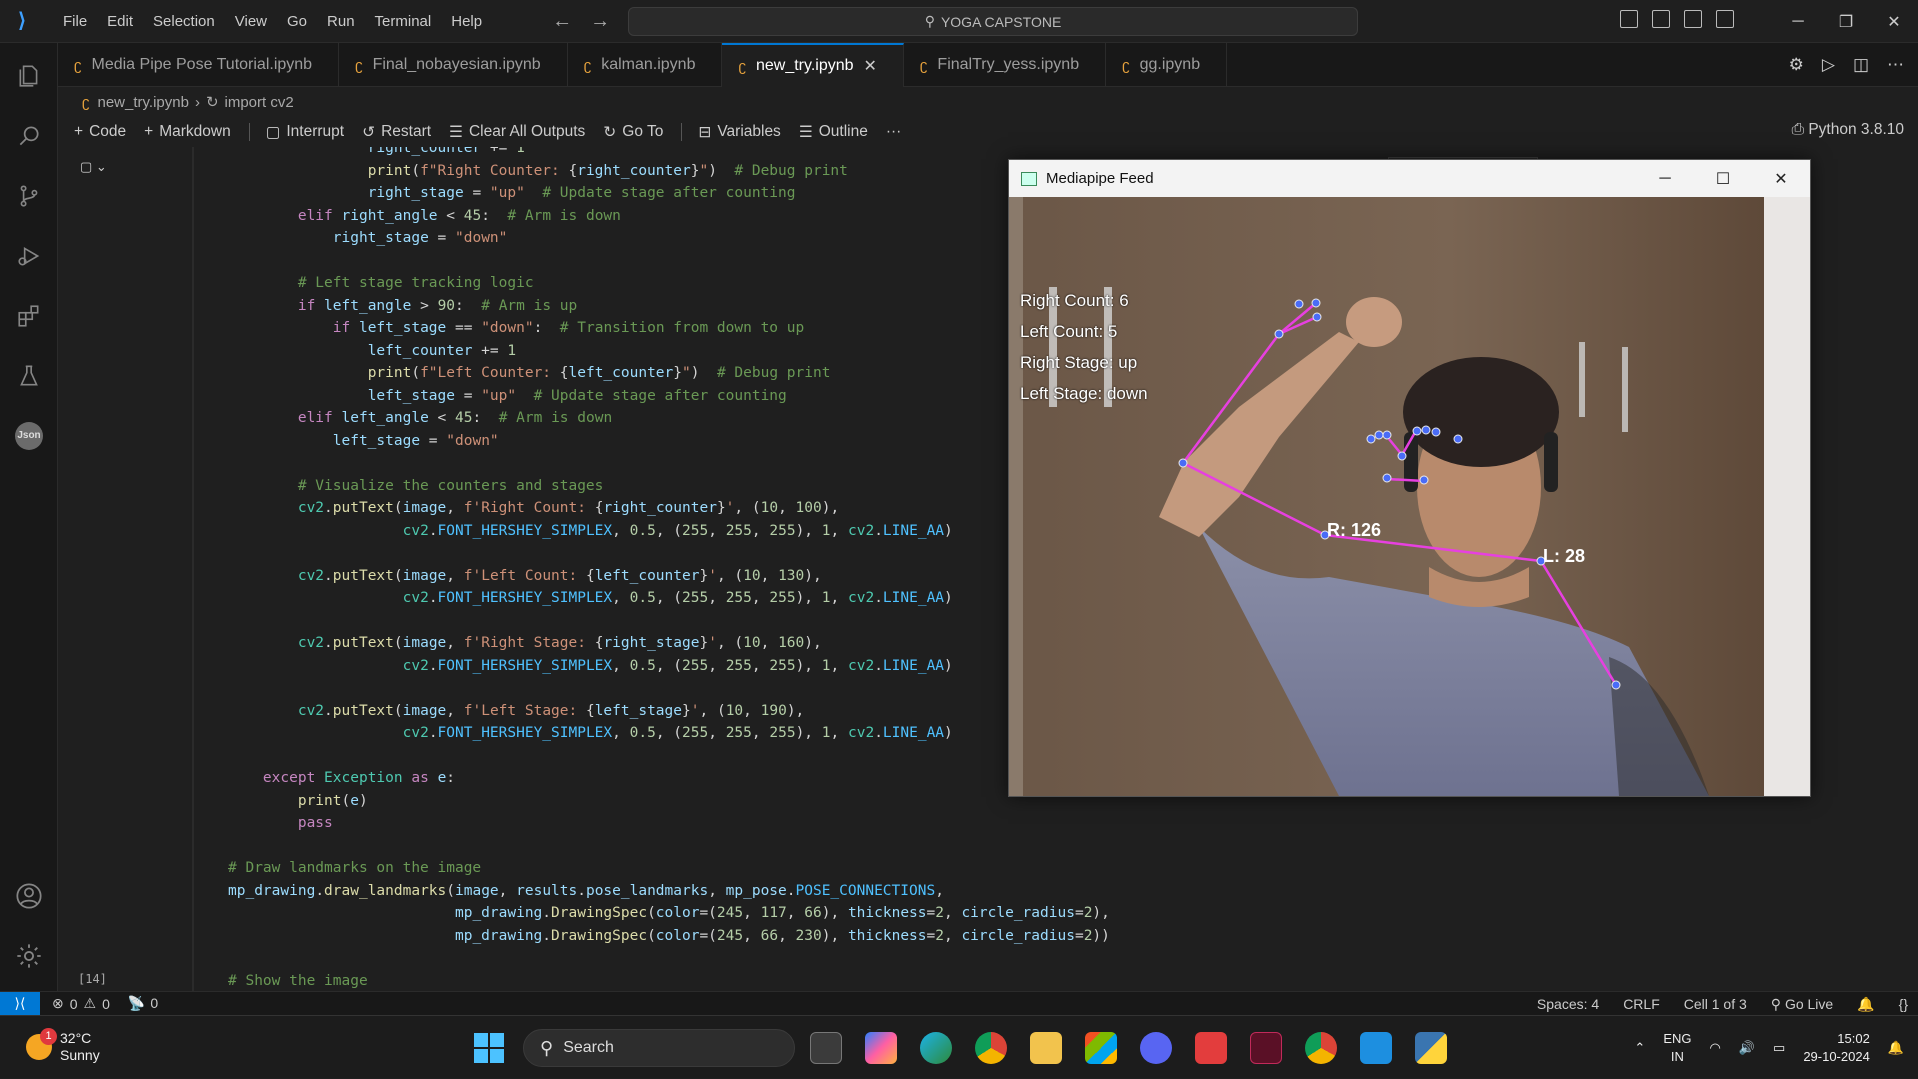 This screenshot has height=1079, width=1918. Describe the element at coordinates (1779, 1048) in the screenshot. I see `battery-icon: ▭` at that location.